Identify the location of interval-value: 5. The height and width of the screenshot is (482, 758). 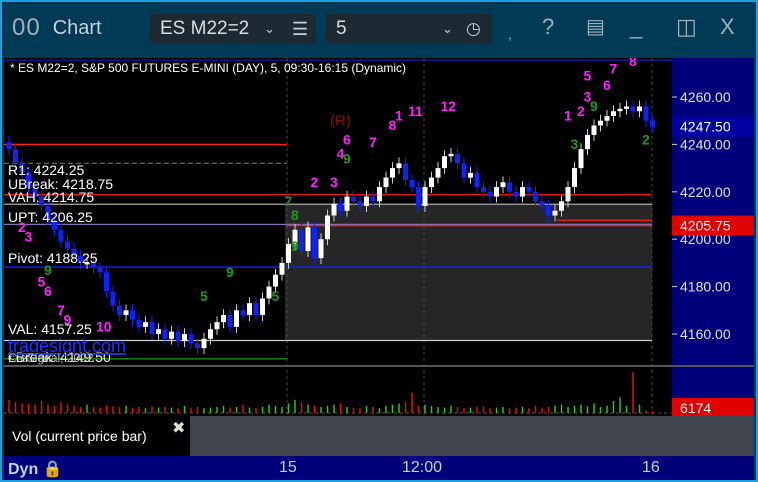
(341, 28).